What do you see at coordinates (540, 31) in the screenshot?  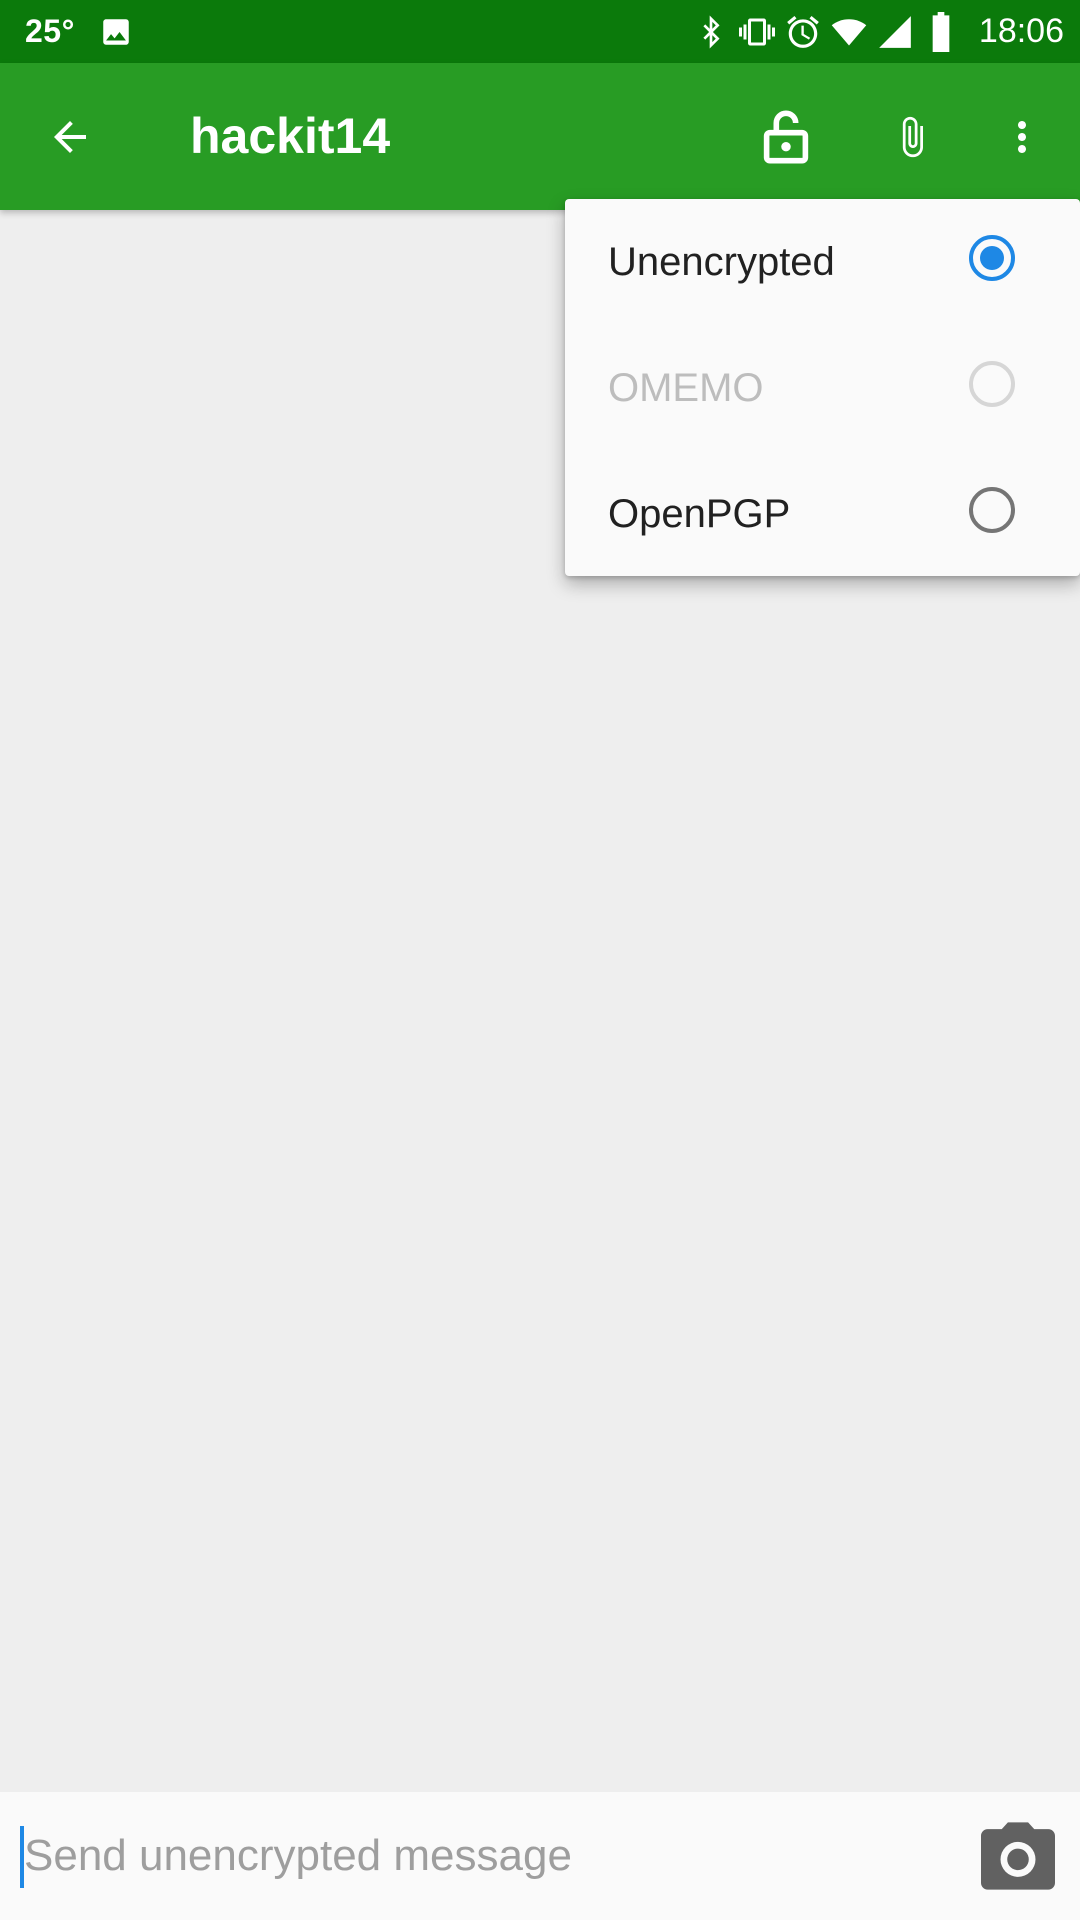 I see `status-bar: 25° 18:06` at bounding box center [540, 31].